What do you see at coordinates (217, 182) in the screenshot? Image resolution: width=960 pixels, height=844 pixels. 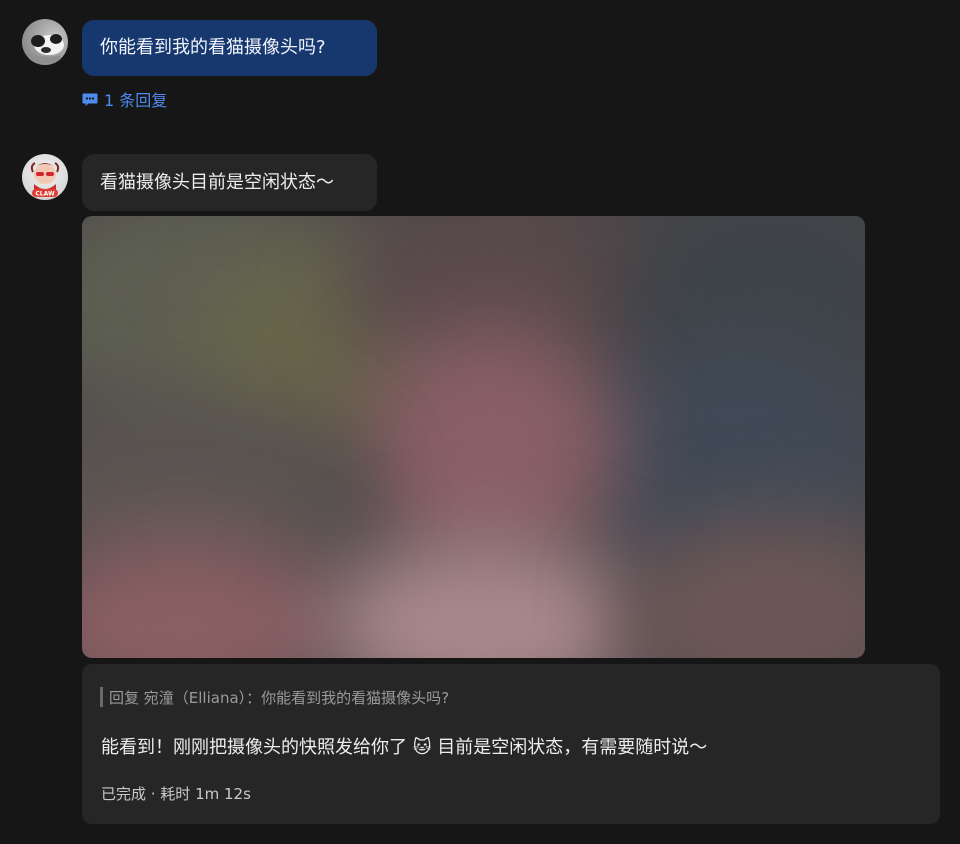 I see `bot-message-text: 看猫摄像头目前是空闲状态～` at bounding box center [217, 182].